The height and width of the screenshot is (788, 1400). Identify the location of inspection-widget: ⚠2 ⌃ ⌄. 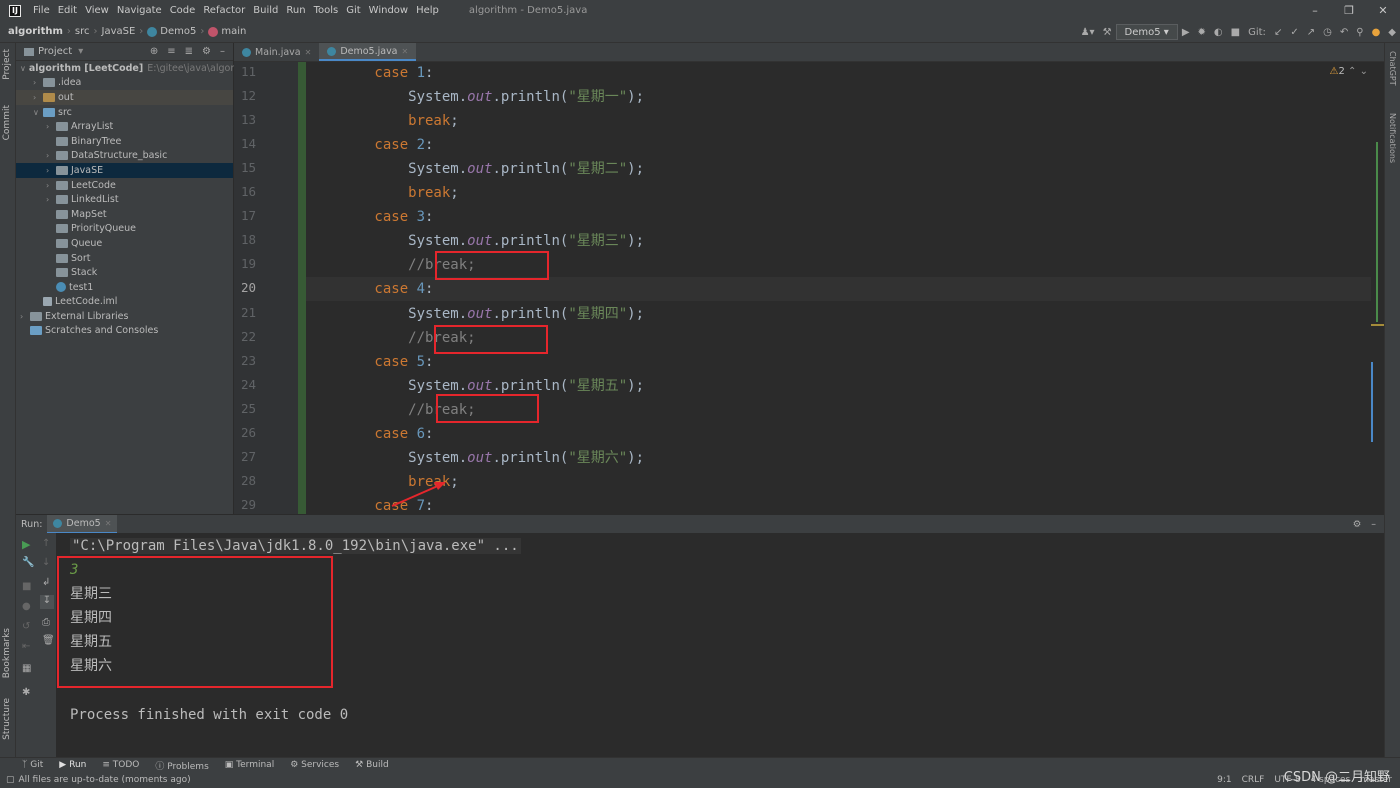
(1349, 71).